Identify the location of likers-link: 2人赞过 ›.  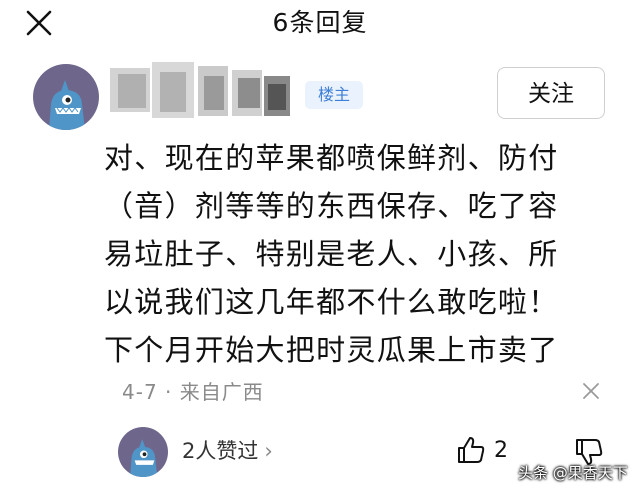
(227, 451).